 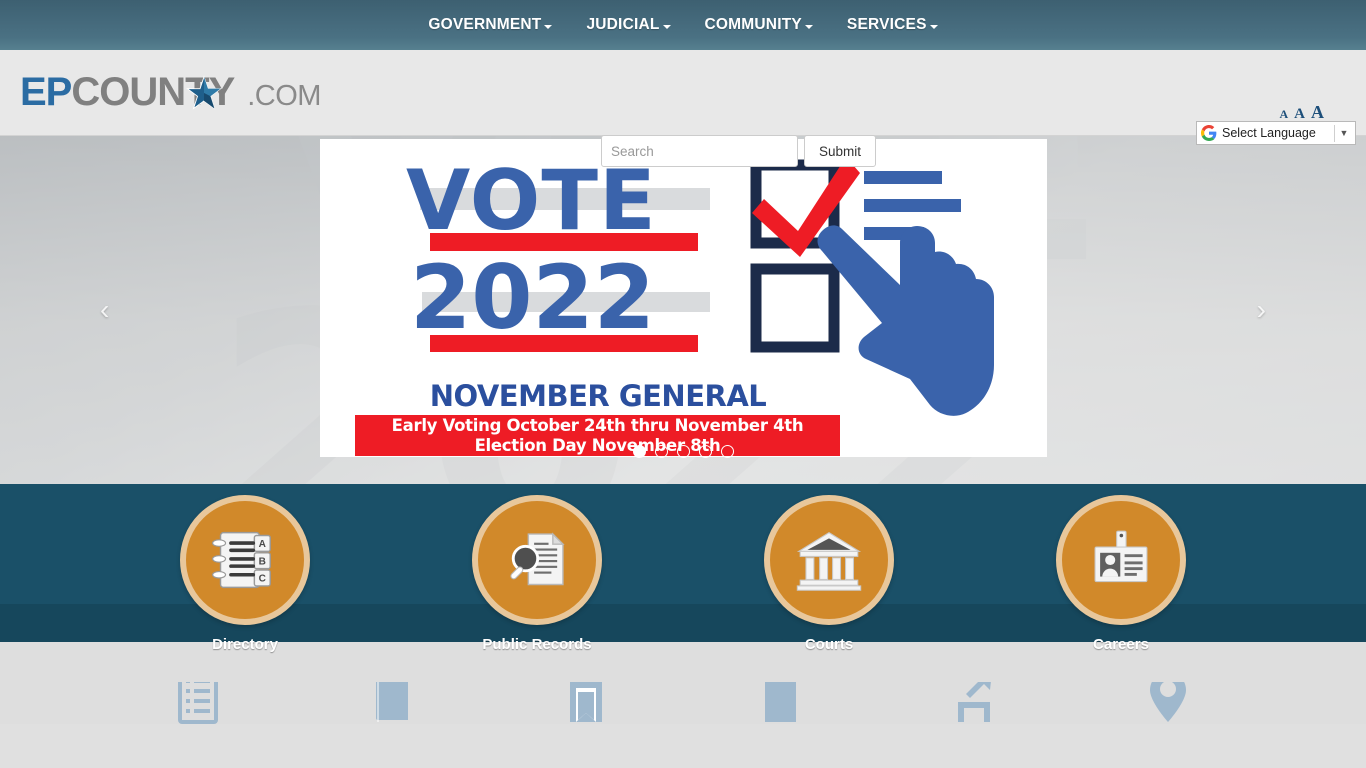 What do you see at coordinates (1301, 112) in the screenshot?
I see `font-size-controls: A A A` at bounding box center [1301, 112].